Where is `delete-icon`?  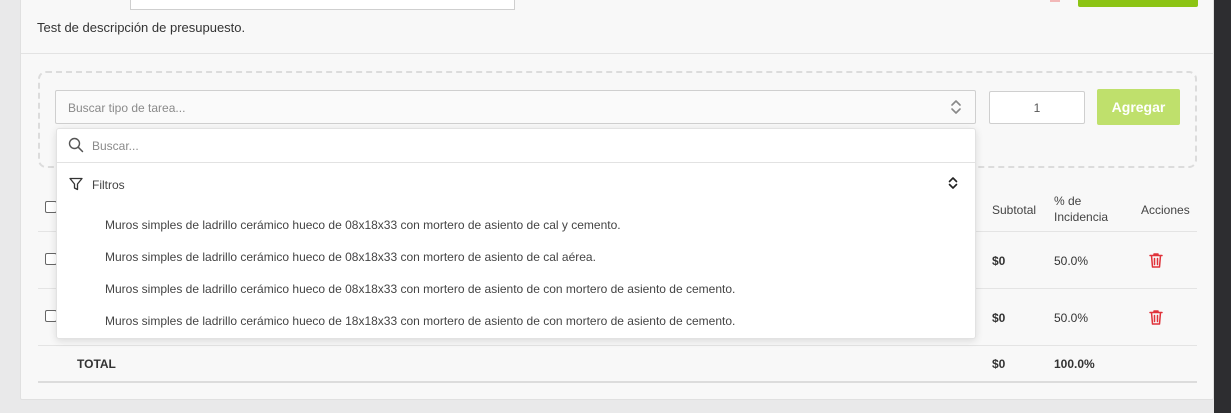 delete-icon is located at coordinates (1055, 1).